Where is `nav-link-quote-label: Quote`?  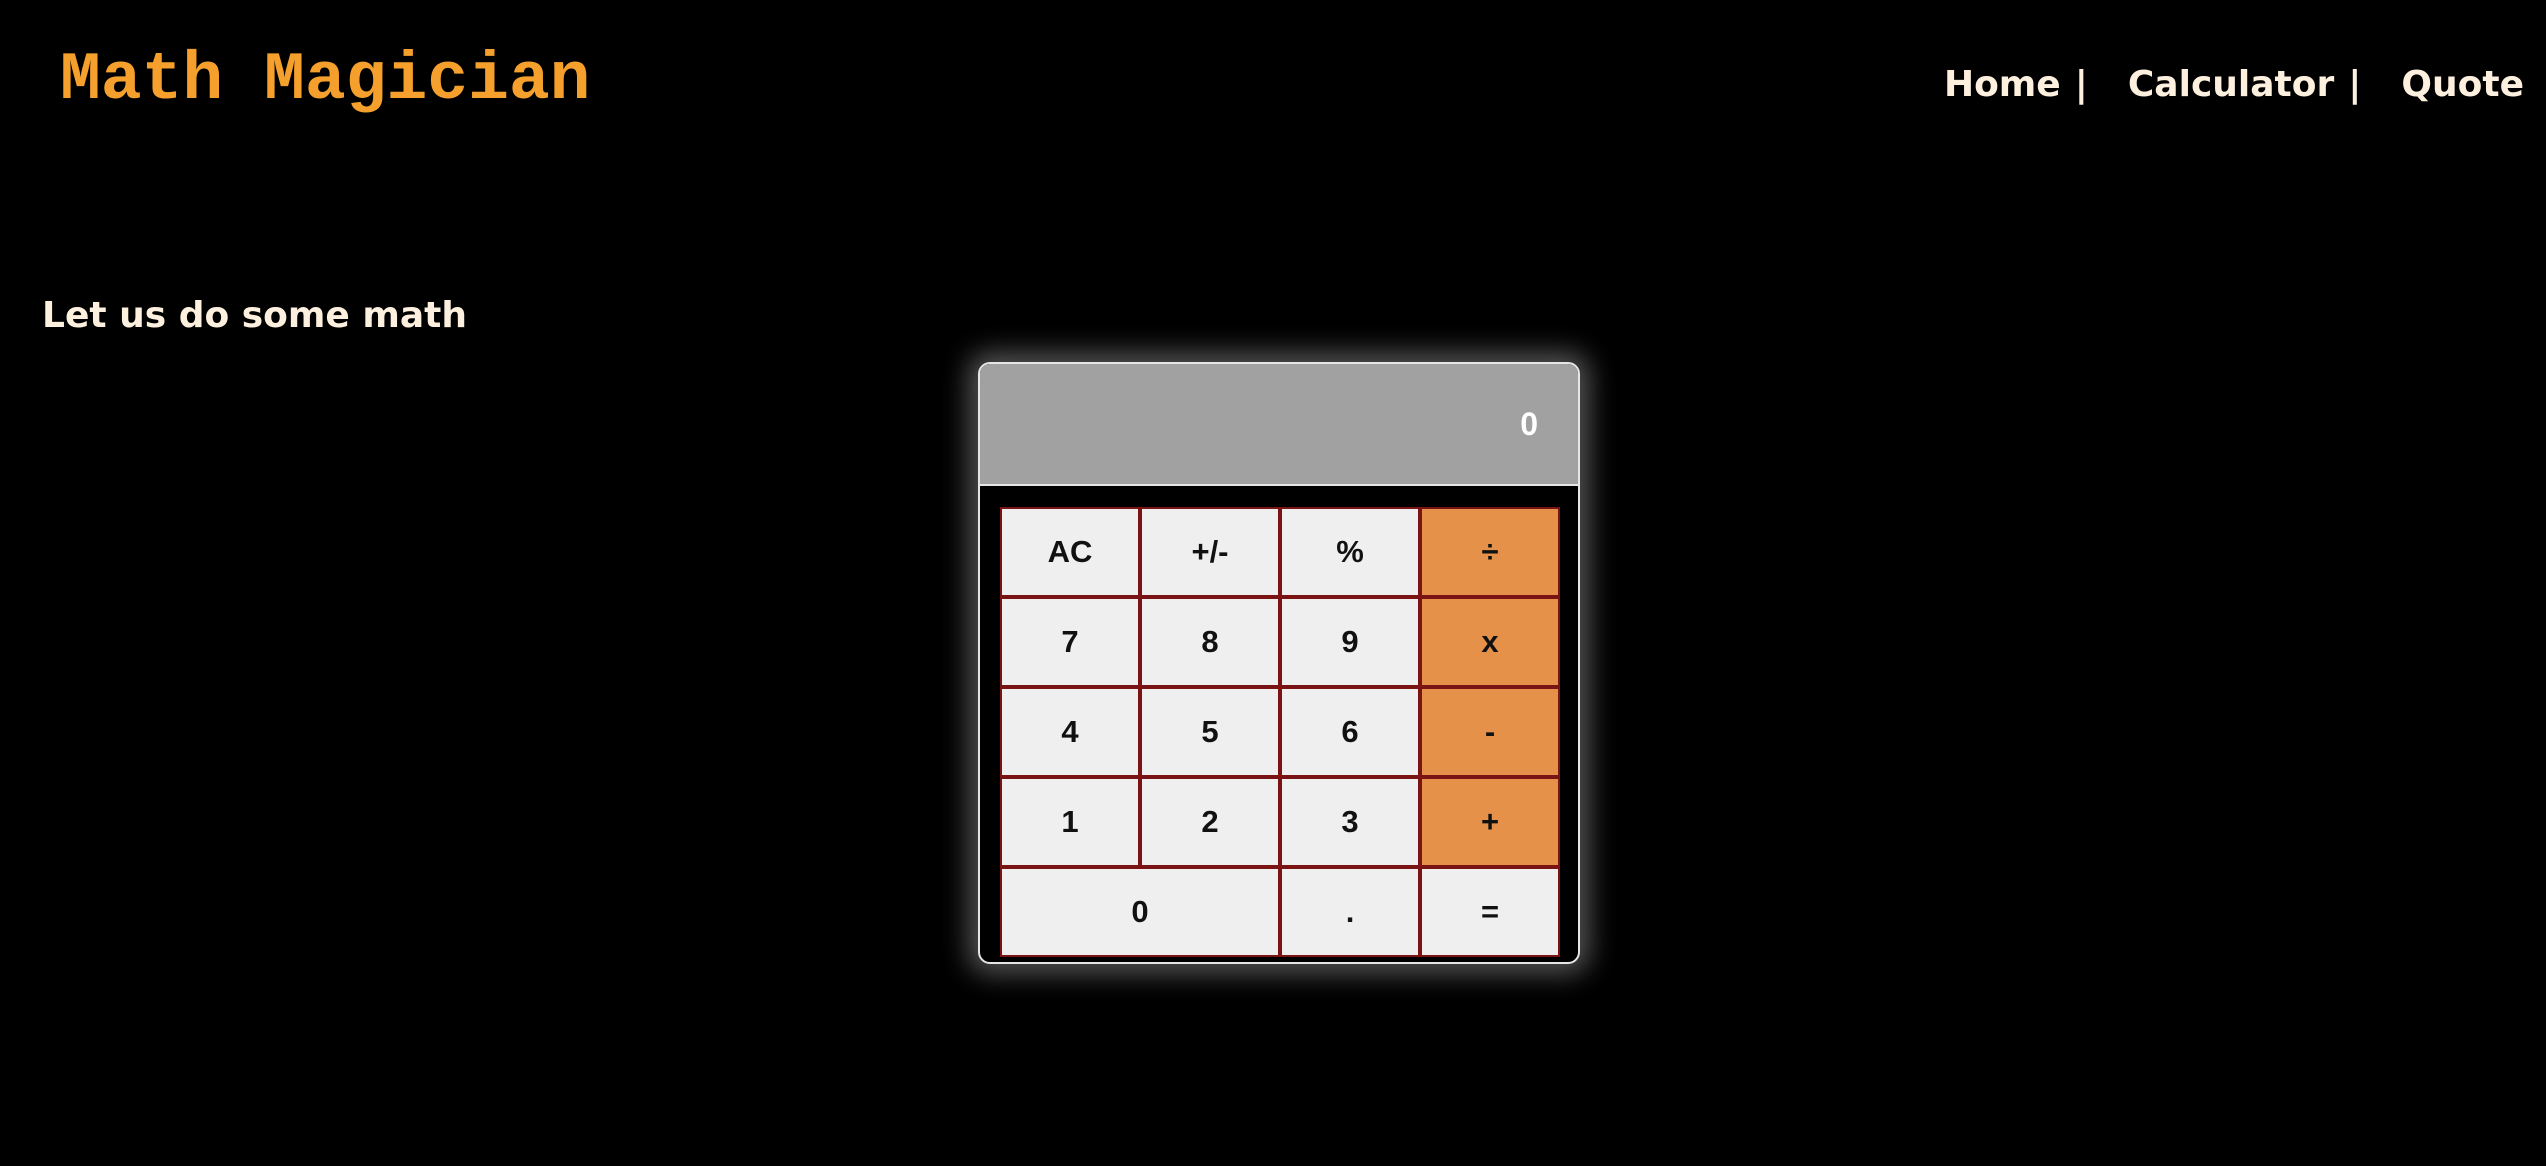
nav-link-quote-label: Quote is located at coordinates (2462, 84).